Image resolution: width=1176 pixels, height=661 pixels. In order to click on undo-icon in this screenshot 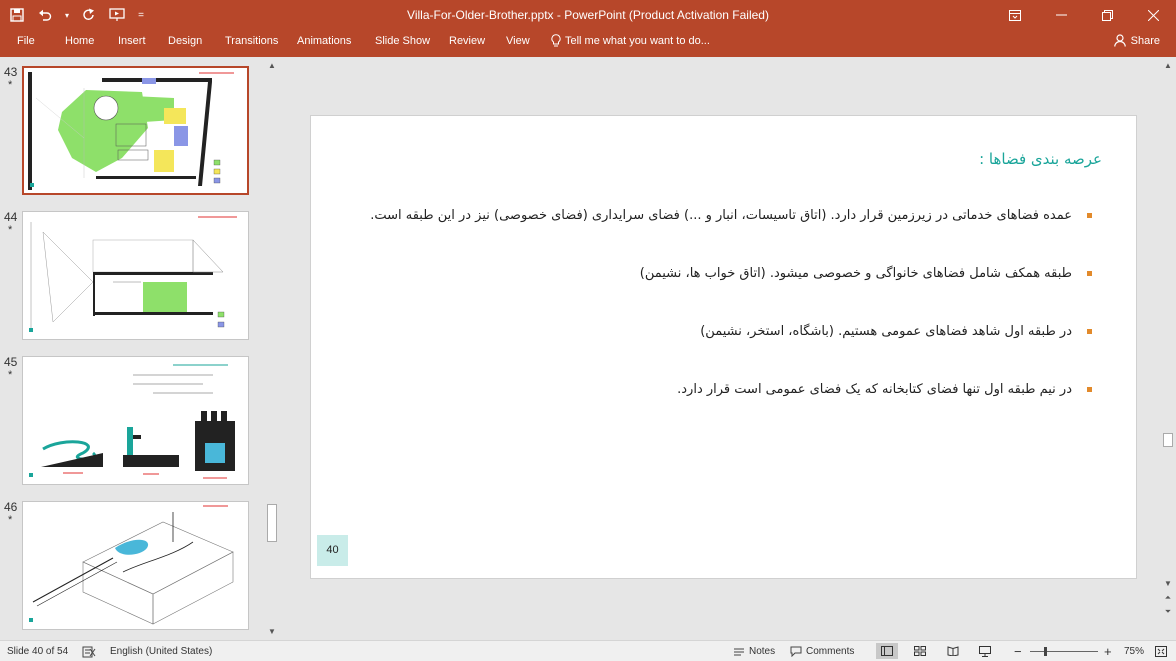, I will do `click(45, 15)`.